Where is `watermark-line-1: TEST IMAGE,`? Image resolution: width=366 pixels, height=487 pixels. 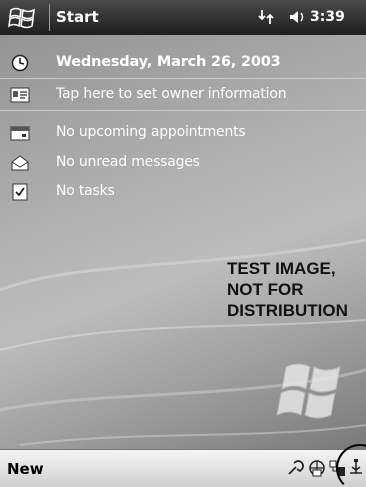
watermark-line-1: TEST IMAGE, is located at coordinates (281, 268).